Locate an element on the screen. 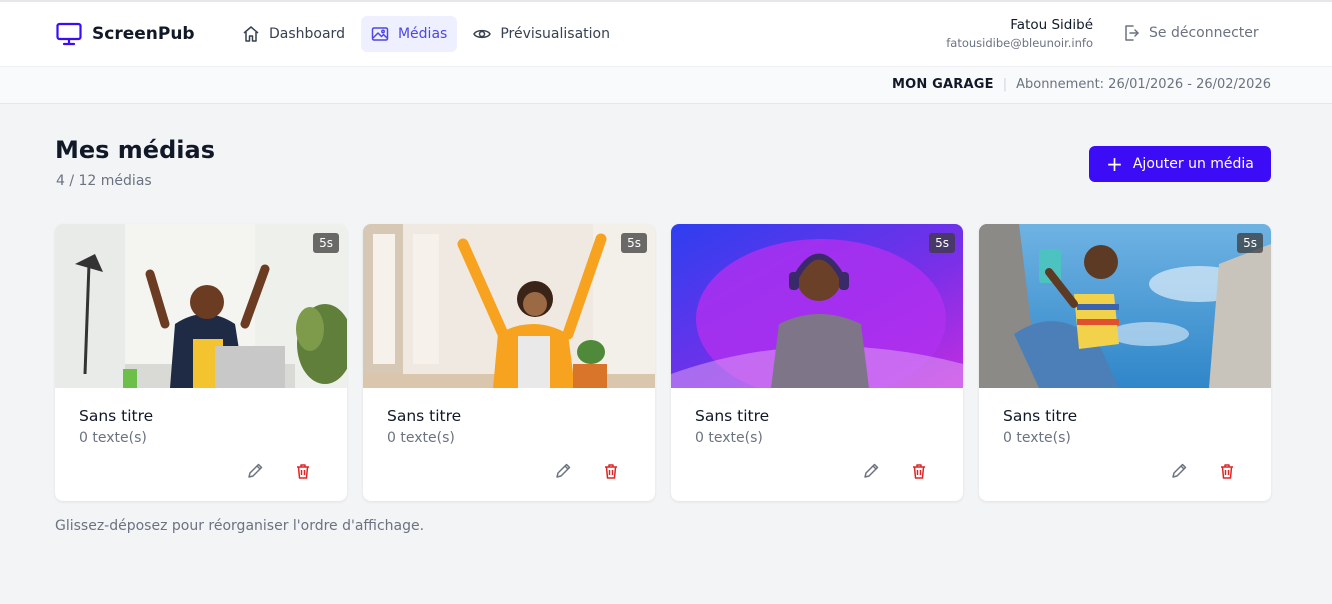  add-media-button: + Ajouter un média is located at coordinates (1180, 164).